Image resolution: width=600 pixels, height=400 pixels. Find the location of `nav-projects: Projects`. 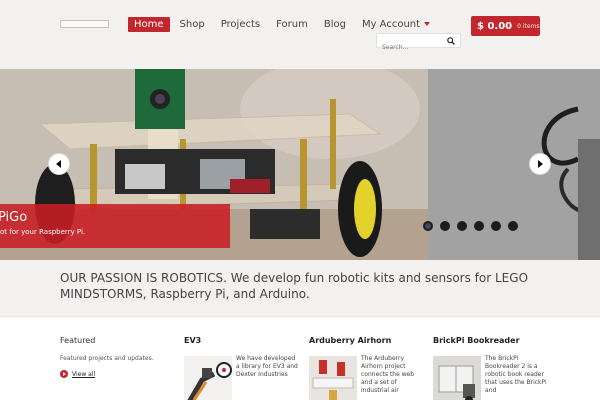

nav-projects: Projects is located at coordinates (240, 24).